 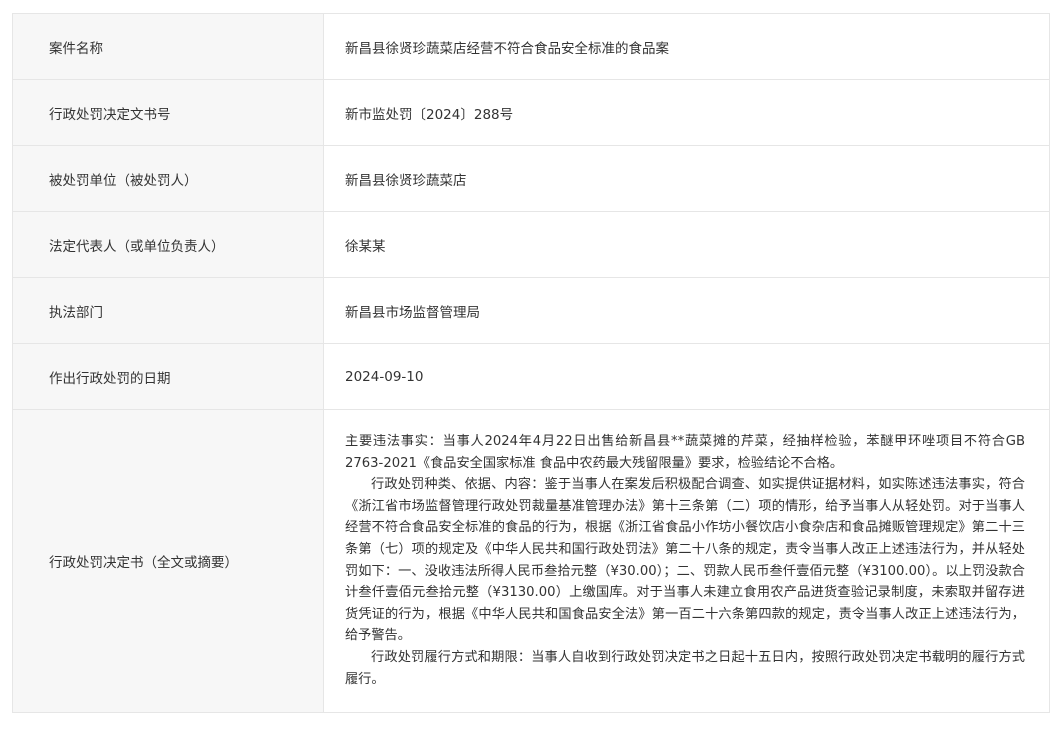 I want to click on enforcement-department-label: 执法部门, so click(x=168, y=310).